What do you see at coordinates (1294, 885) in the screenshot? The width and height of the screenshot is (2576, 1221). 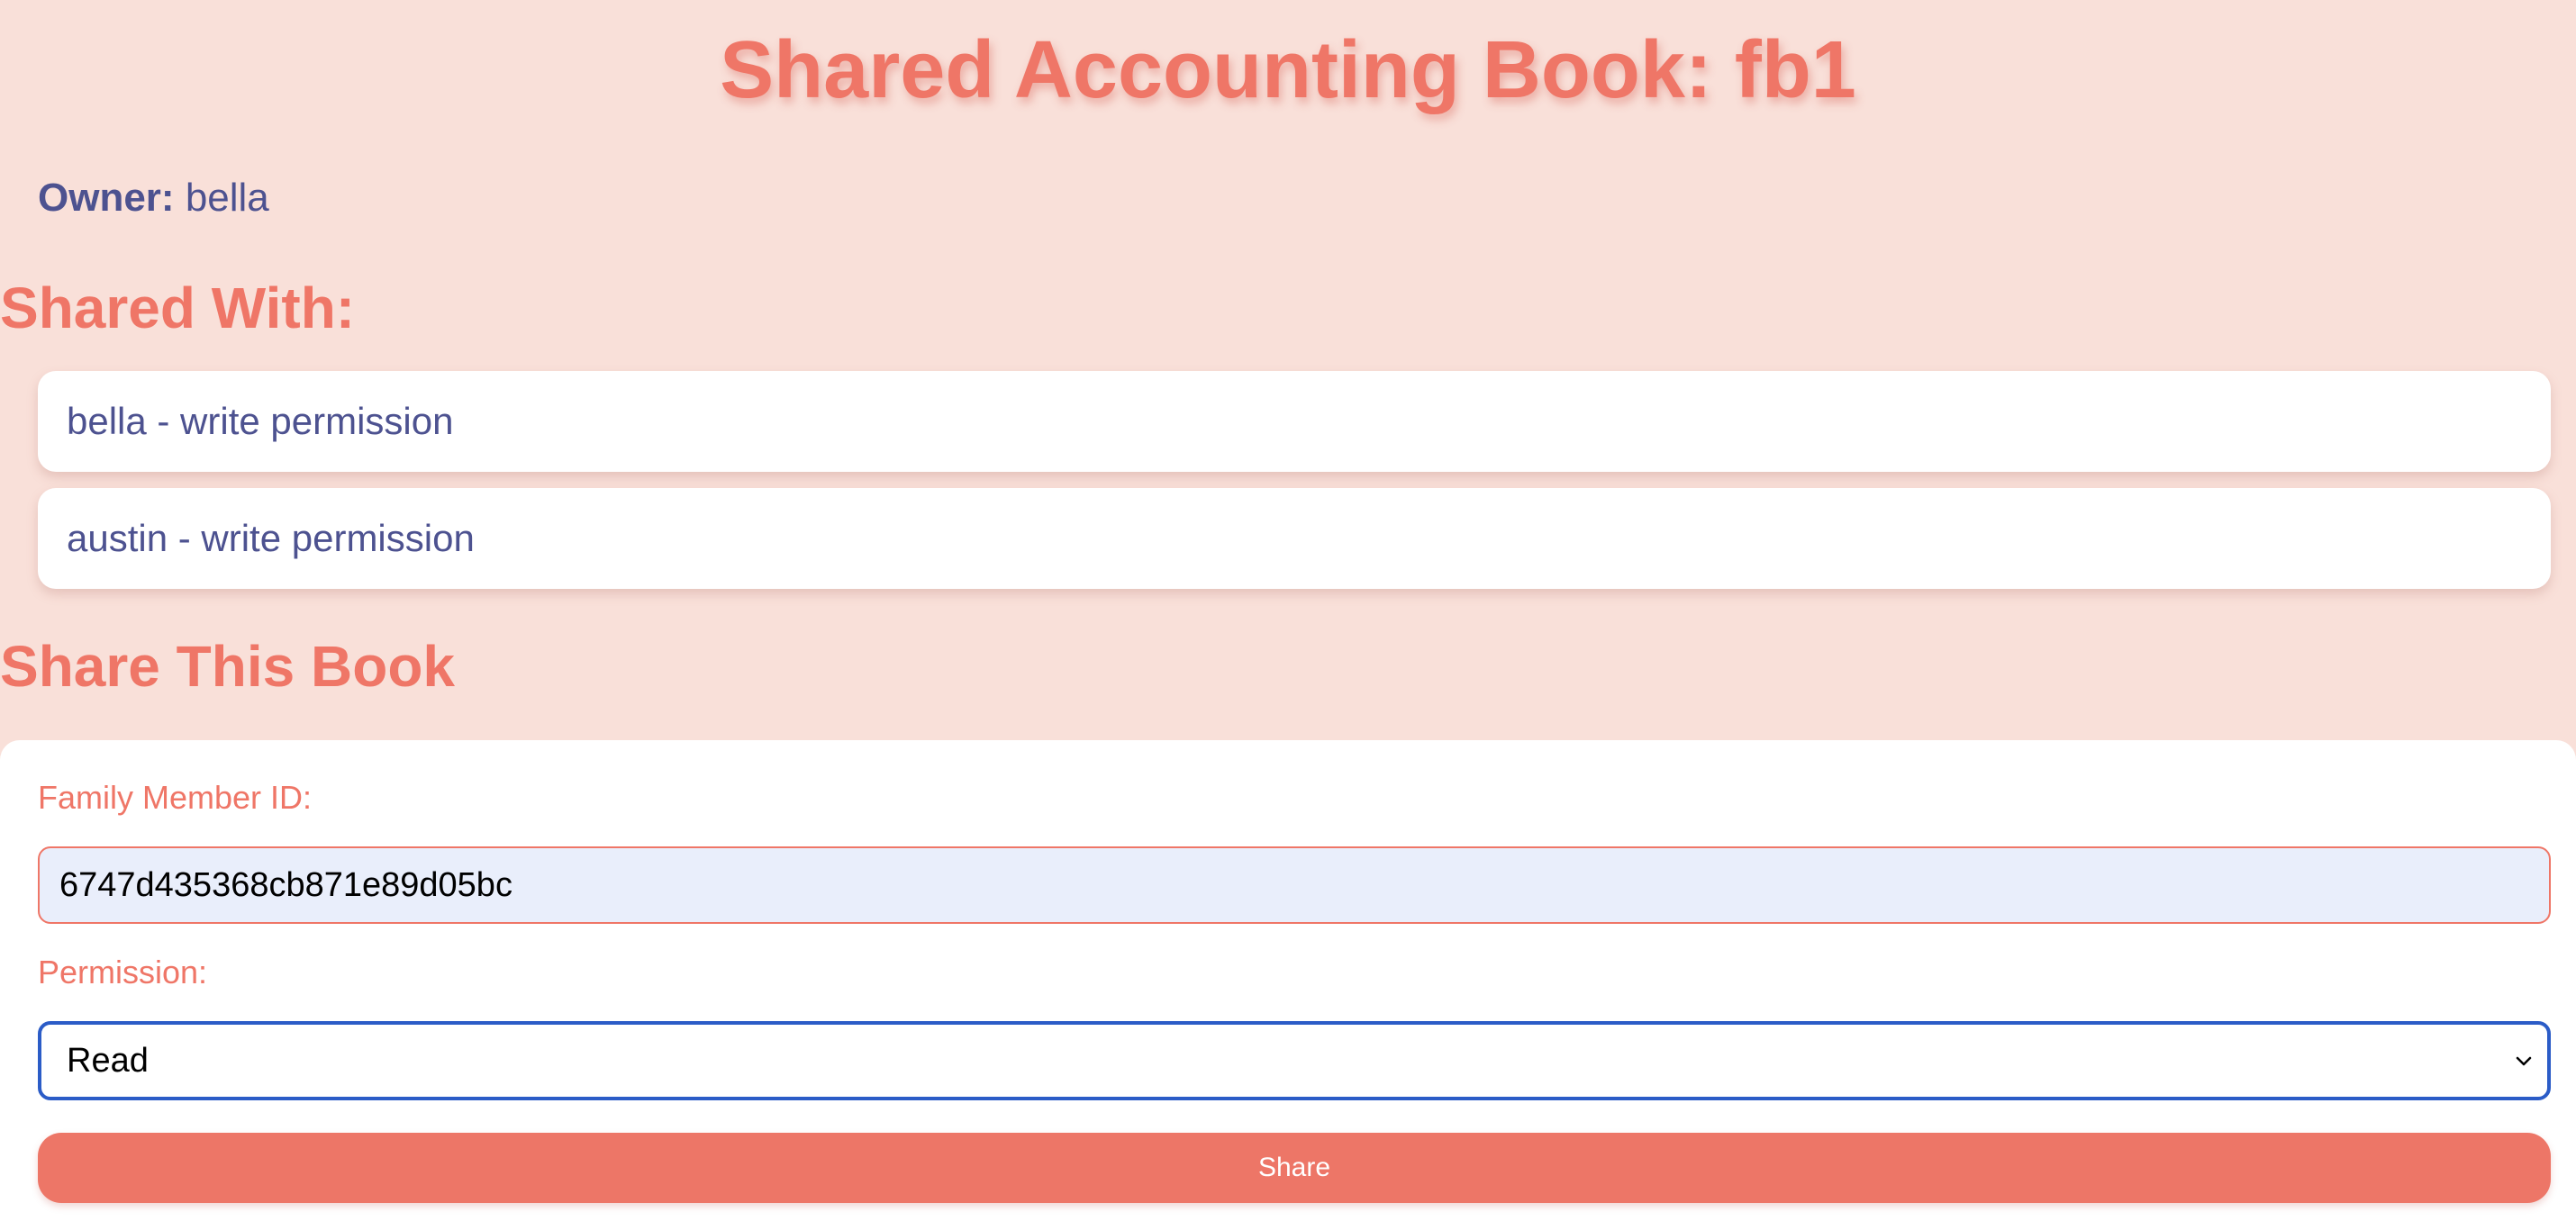 I see `member-id-input` at bounding box center [1294, 885].